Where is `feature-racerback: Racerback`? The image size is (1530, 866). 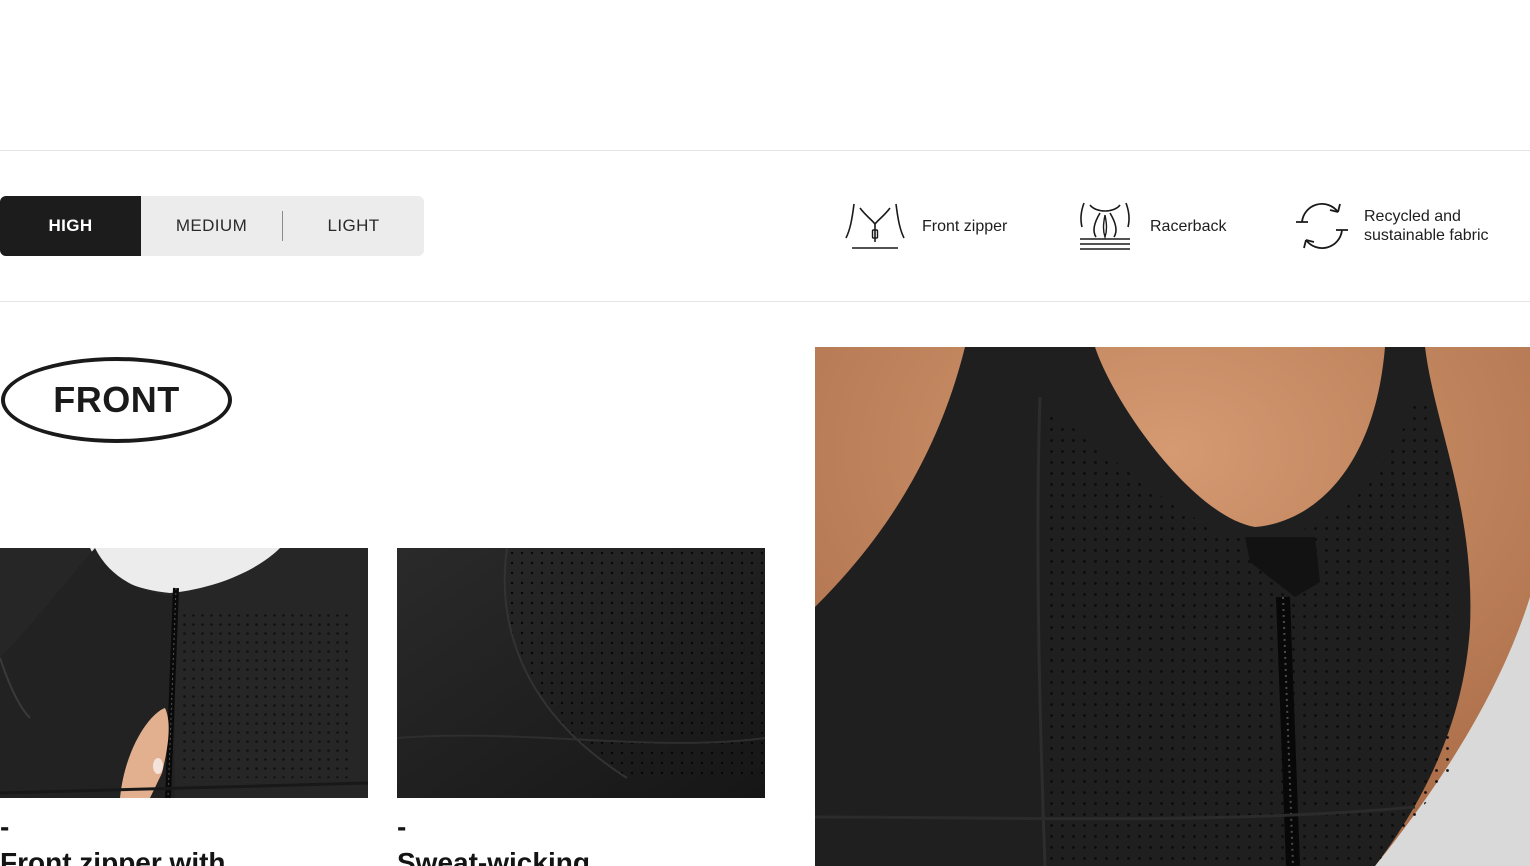
feature-racerback: Racerback is located at coordinates (1151, 226).